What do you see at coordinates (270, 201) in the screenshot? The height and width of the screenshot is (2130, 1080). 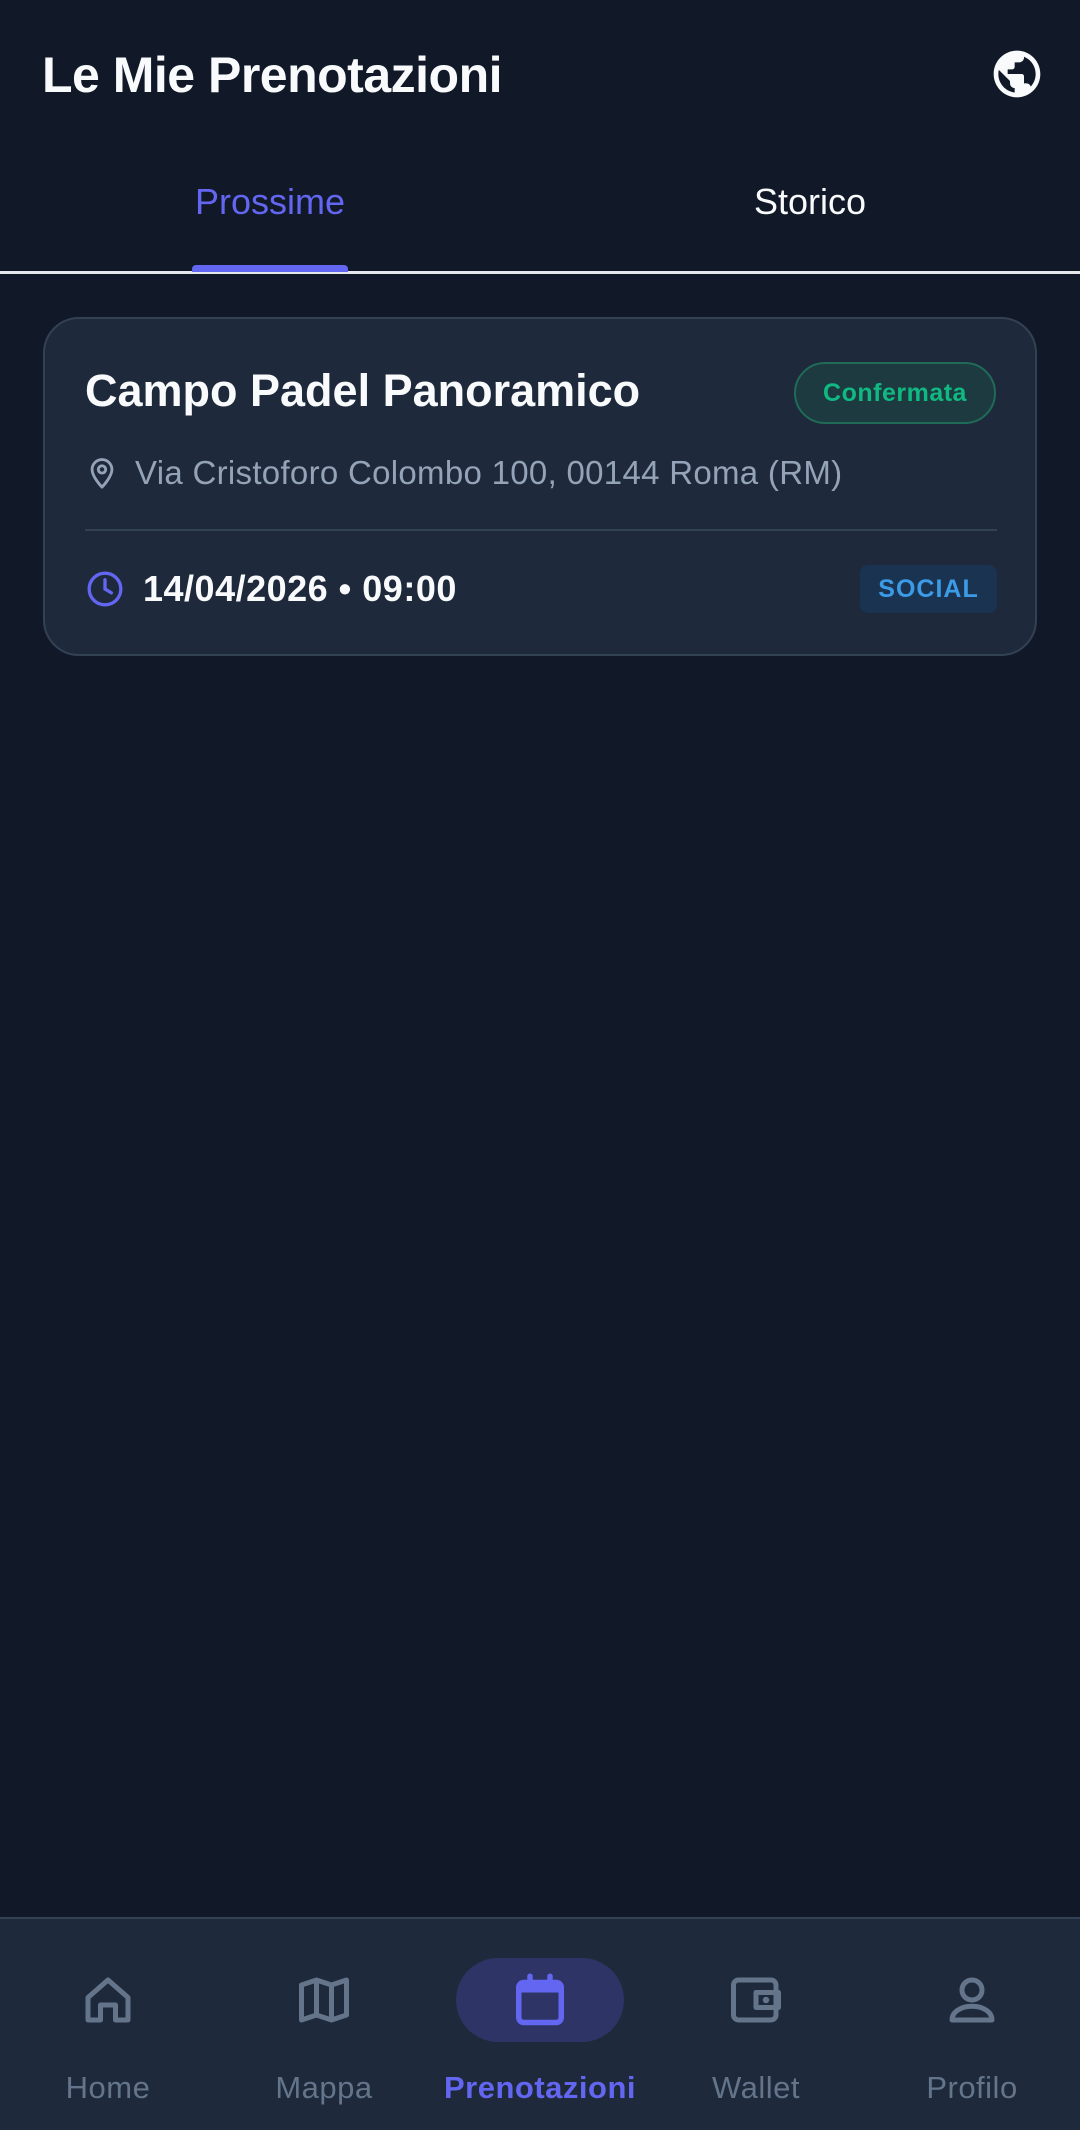 I see `tab-prossime-label: Prossime` at bounding box center [270, 201].